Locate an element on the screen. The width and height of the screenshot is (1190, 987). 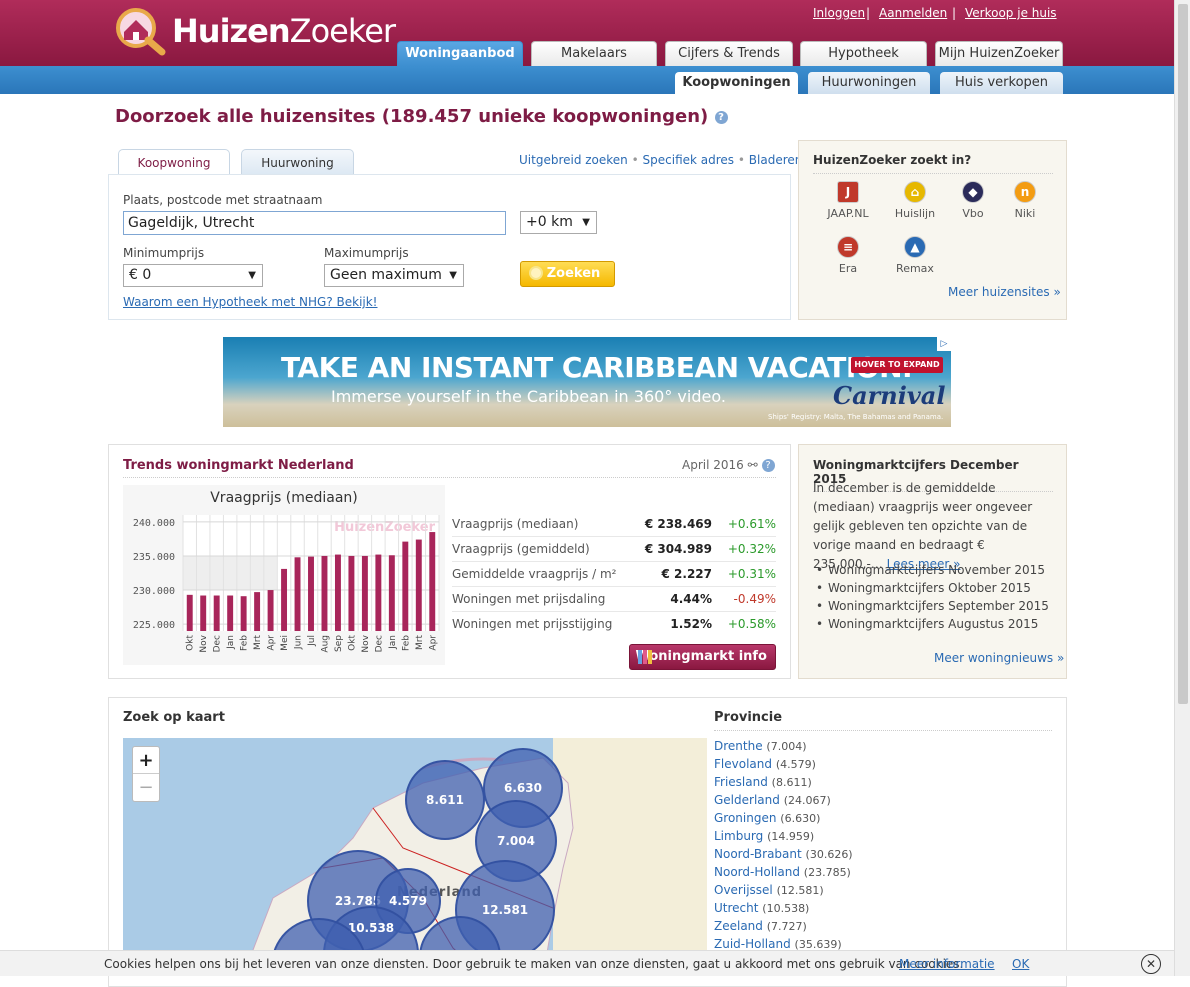
subtab-huurwoningen: Huurwoningen is located at coordinates (869, 83).